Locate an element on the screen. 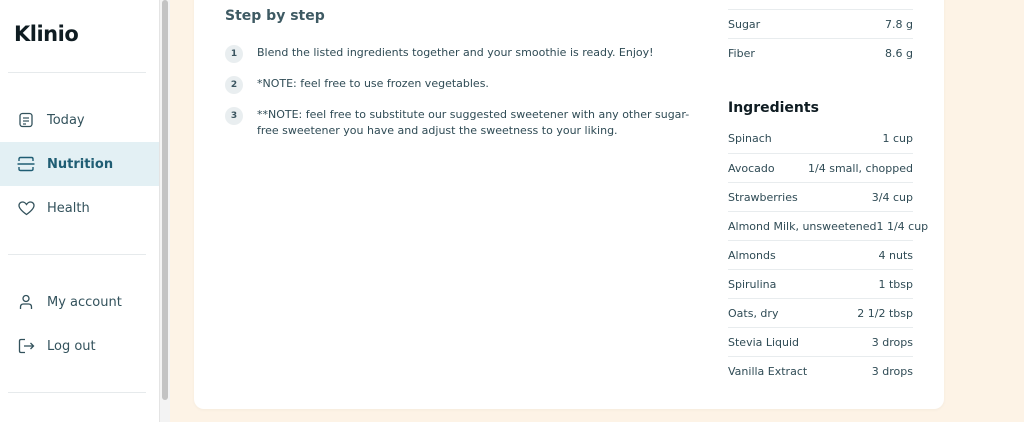 This screenshot has height=422, width=1024. step-number: 3 is located at coordinates (234, 116).